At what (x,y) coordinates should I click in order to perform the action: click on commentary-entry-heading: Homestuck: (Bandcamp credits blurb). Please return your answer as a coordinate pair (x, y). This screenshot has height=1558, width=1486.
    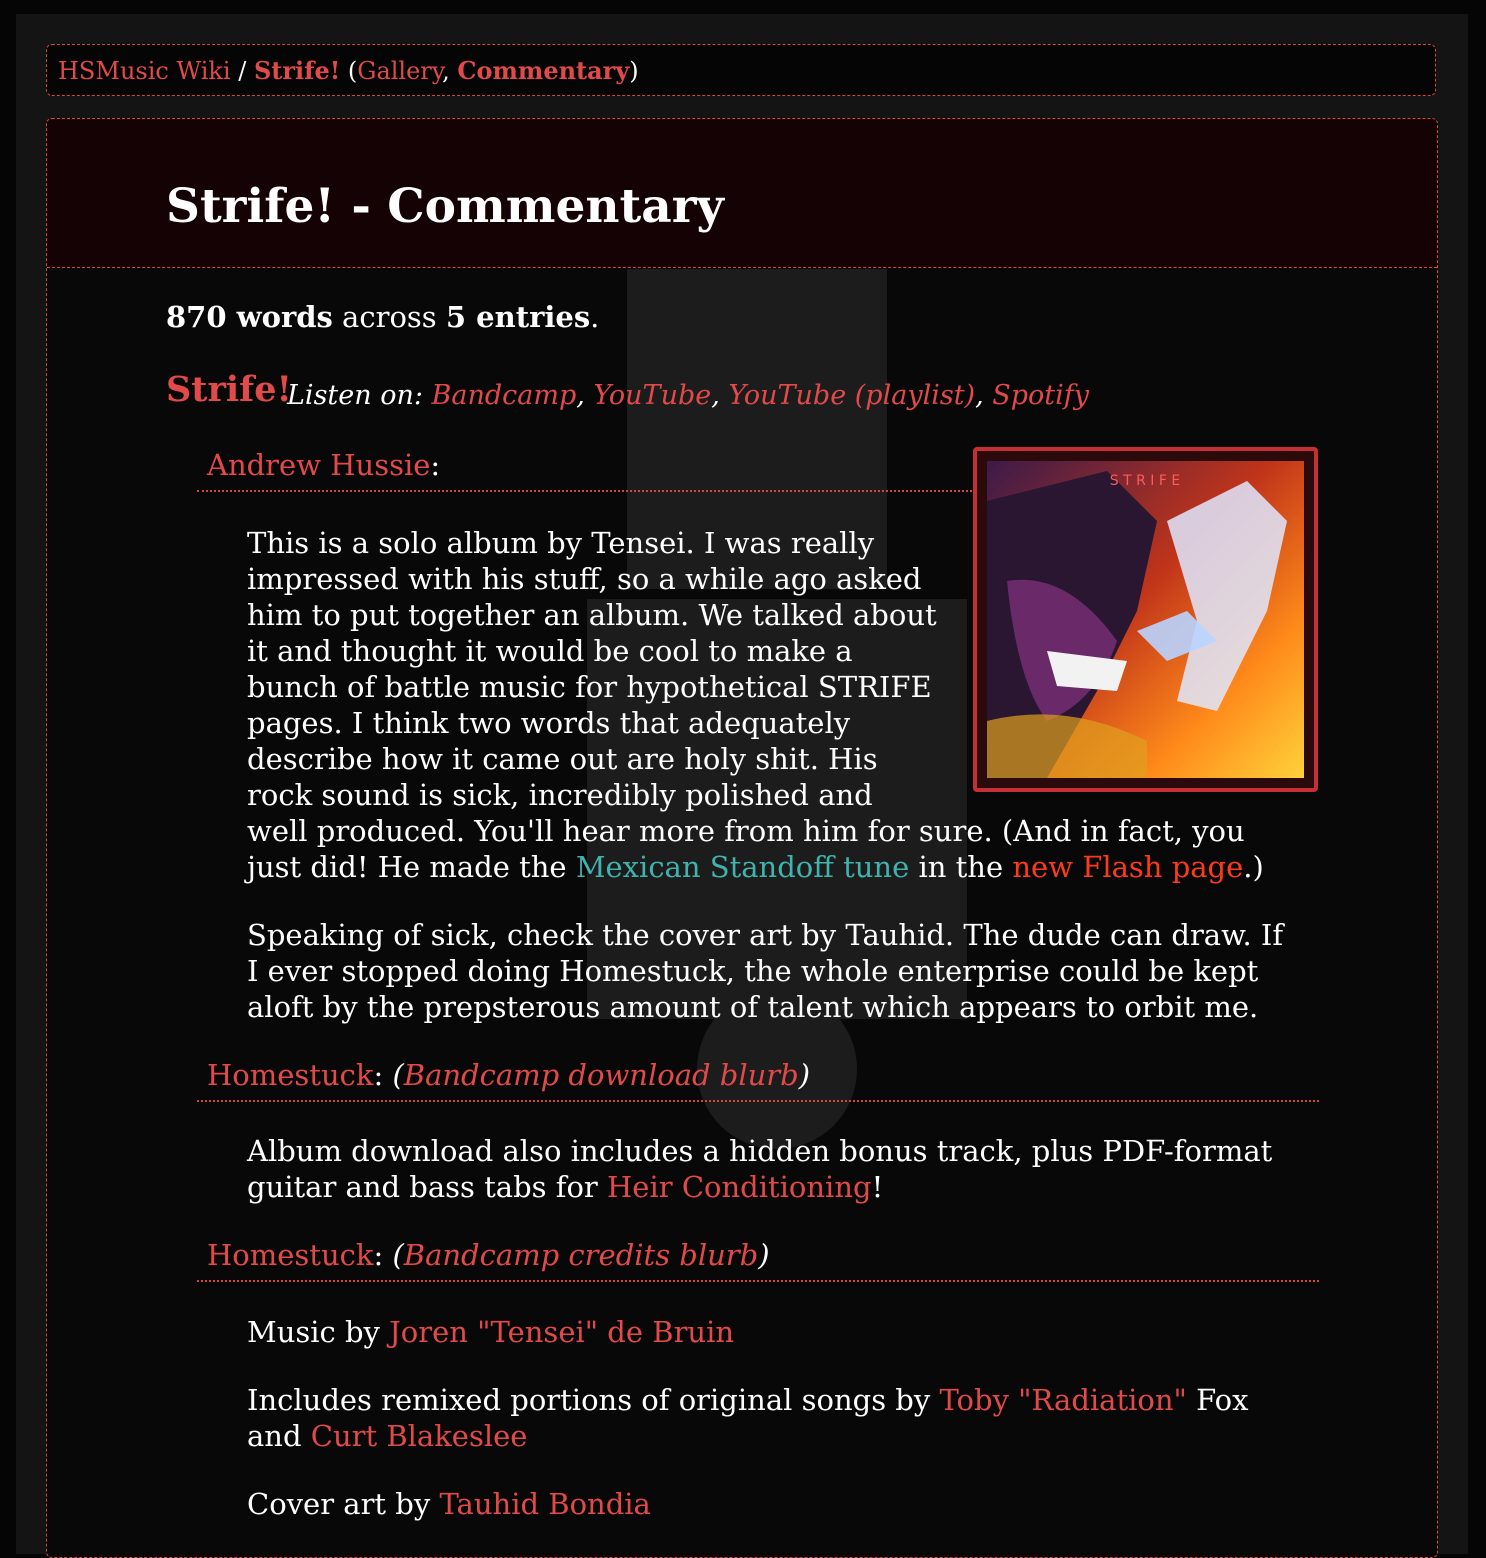
    Looking at the image, I should click on (758, 1259).